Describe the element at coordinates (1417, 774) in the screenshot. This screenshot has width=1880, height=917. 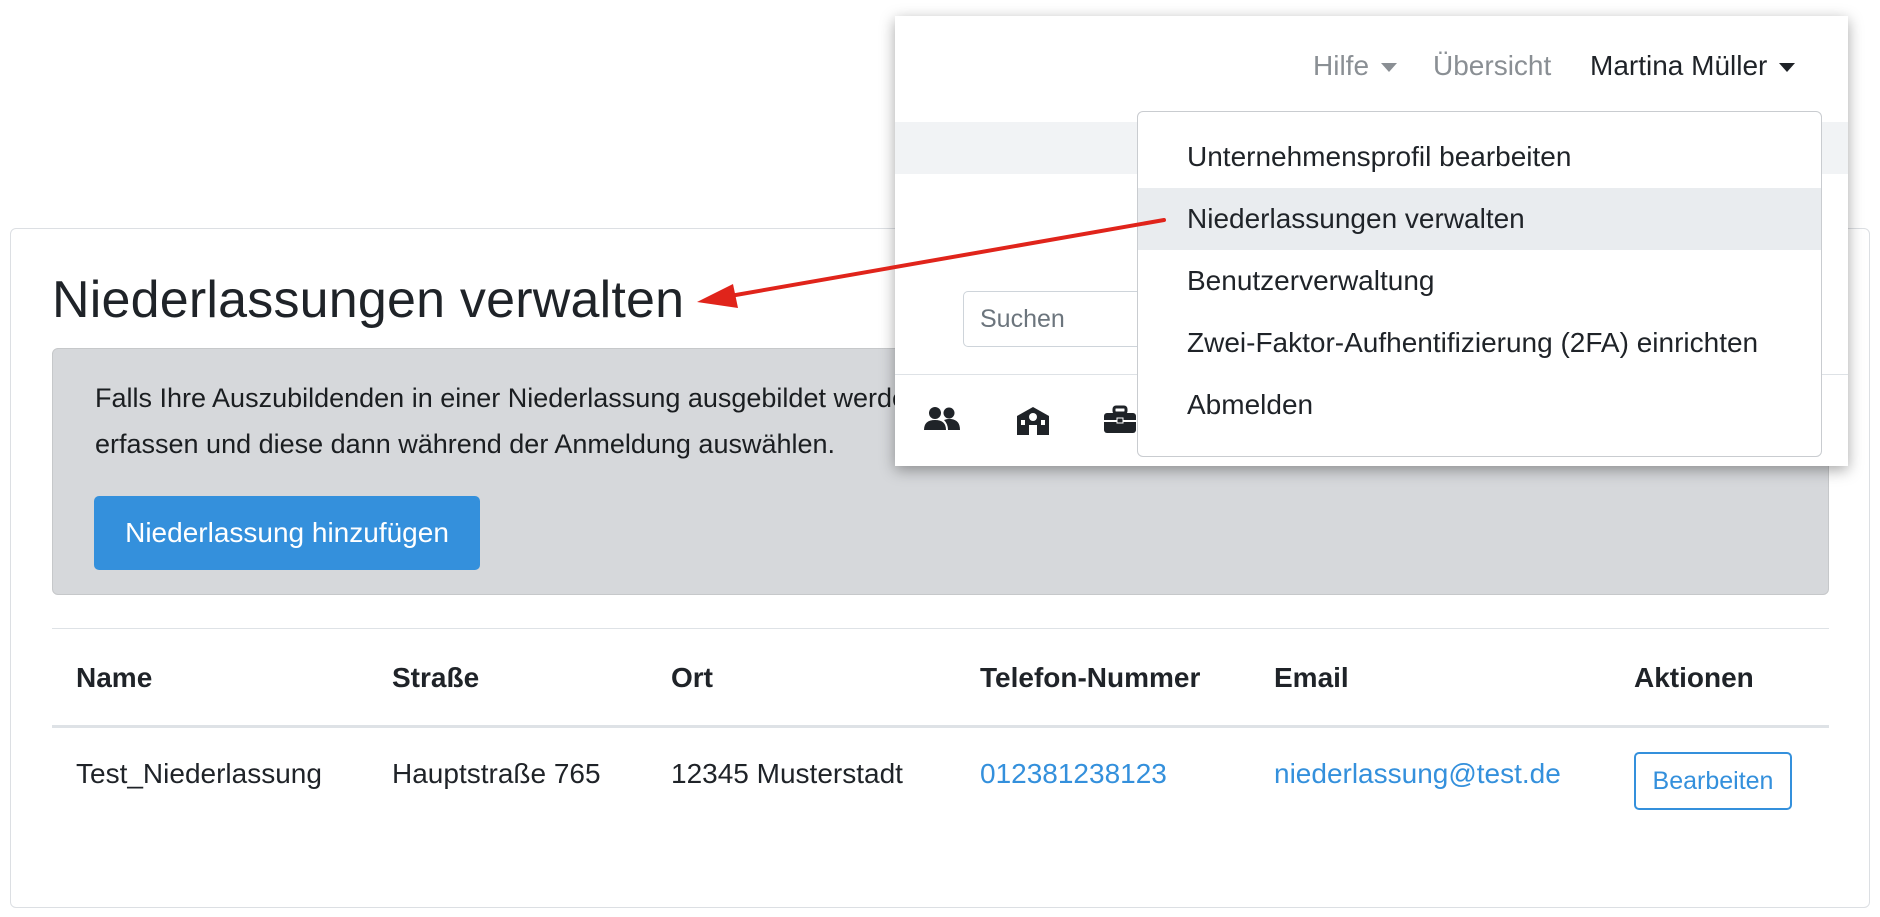
I see `cell-email-link: niederlassung@test.de` at that location.